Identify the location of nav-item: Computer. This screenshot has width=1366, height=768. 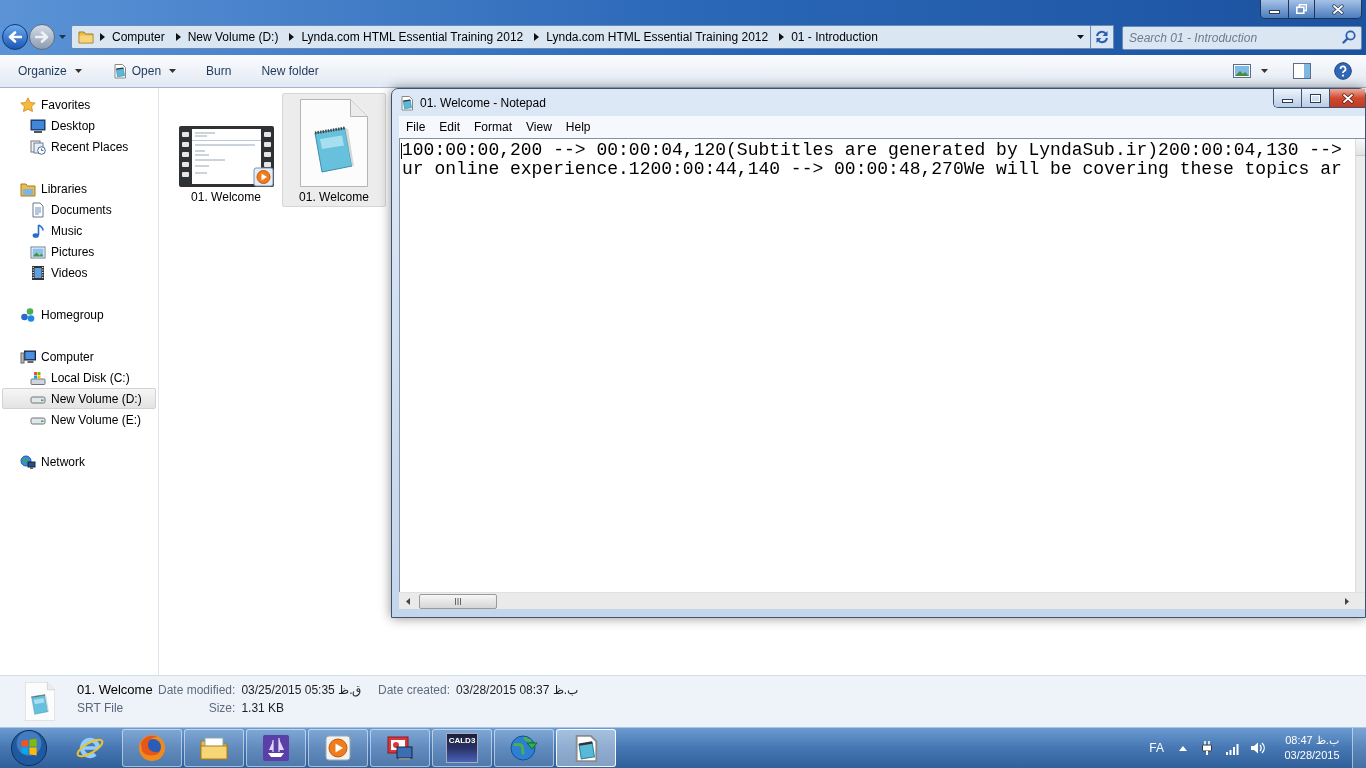
(79, 356).